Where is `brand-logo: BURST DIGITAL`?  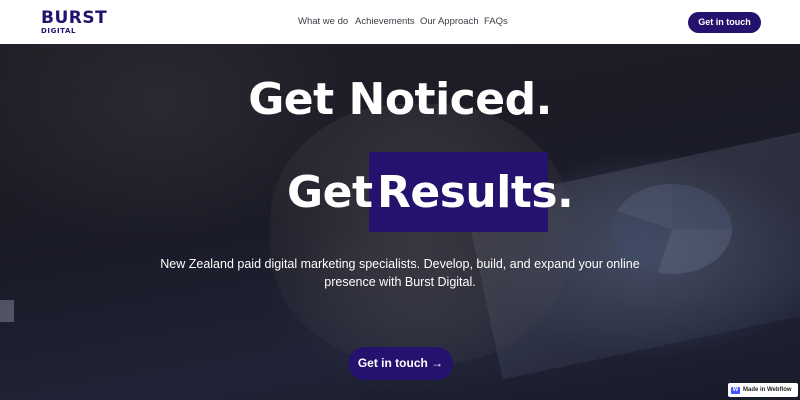 brand-logo: BURST DIGITAL is located at coordinates (74, 21).